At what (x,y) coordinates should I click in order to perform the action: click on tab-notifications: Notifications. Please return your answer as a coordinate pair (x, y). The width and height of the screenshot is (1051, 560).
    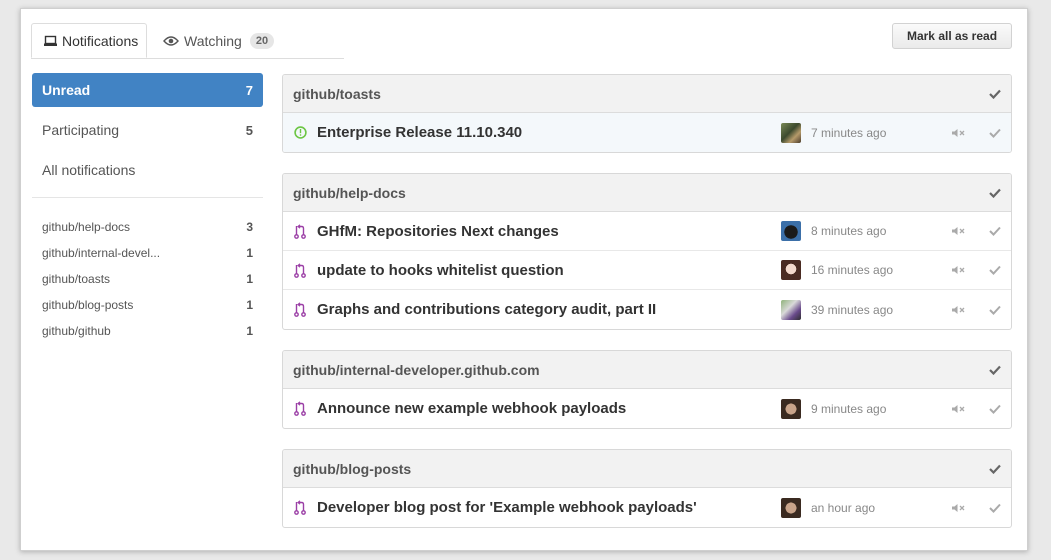
    Looking at the image, I should click on (89, 40).